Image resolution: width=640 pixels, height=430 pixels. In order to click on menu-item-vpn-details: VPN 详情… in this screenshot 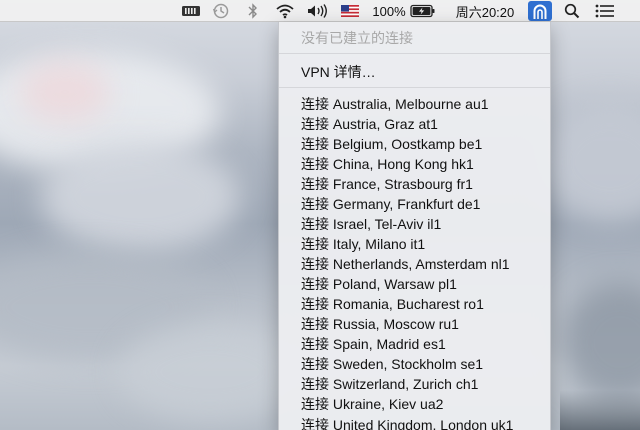, I will do `click(338, 72)`.